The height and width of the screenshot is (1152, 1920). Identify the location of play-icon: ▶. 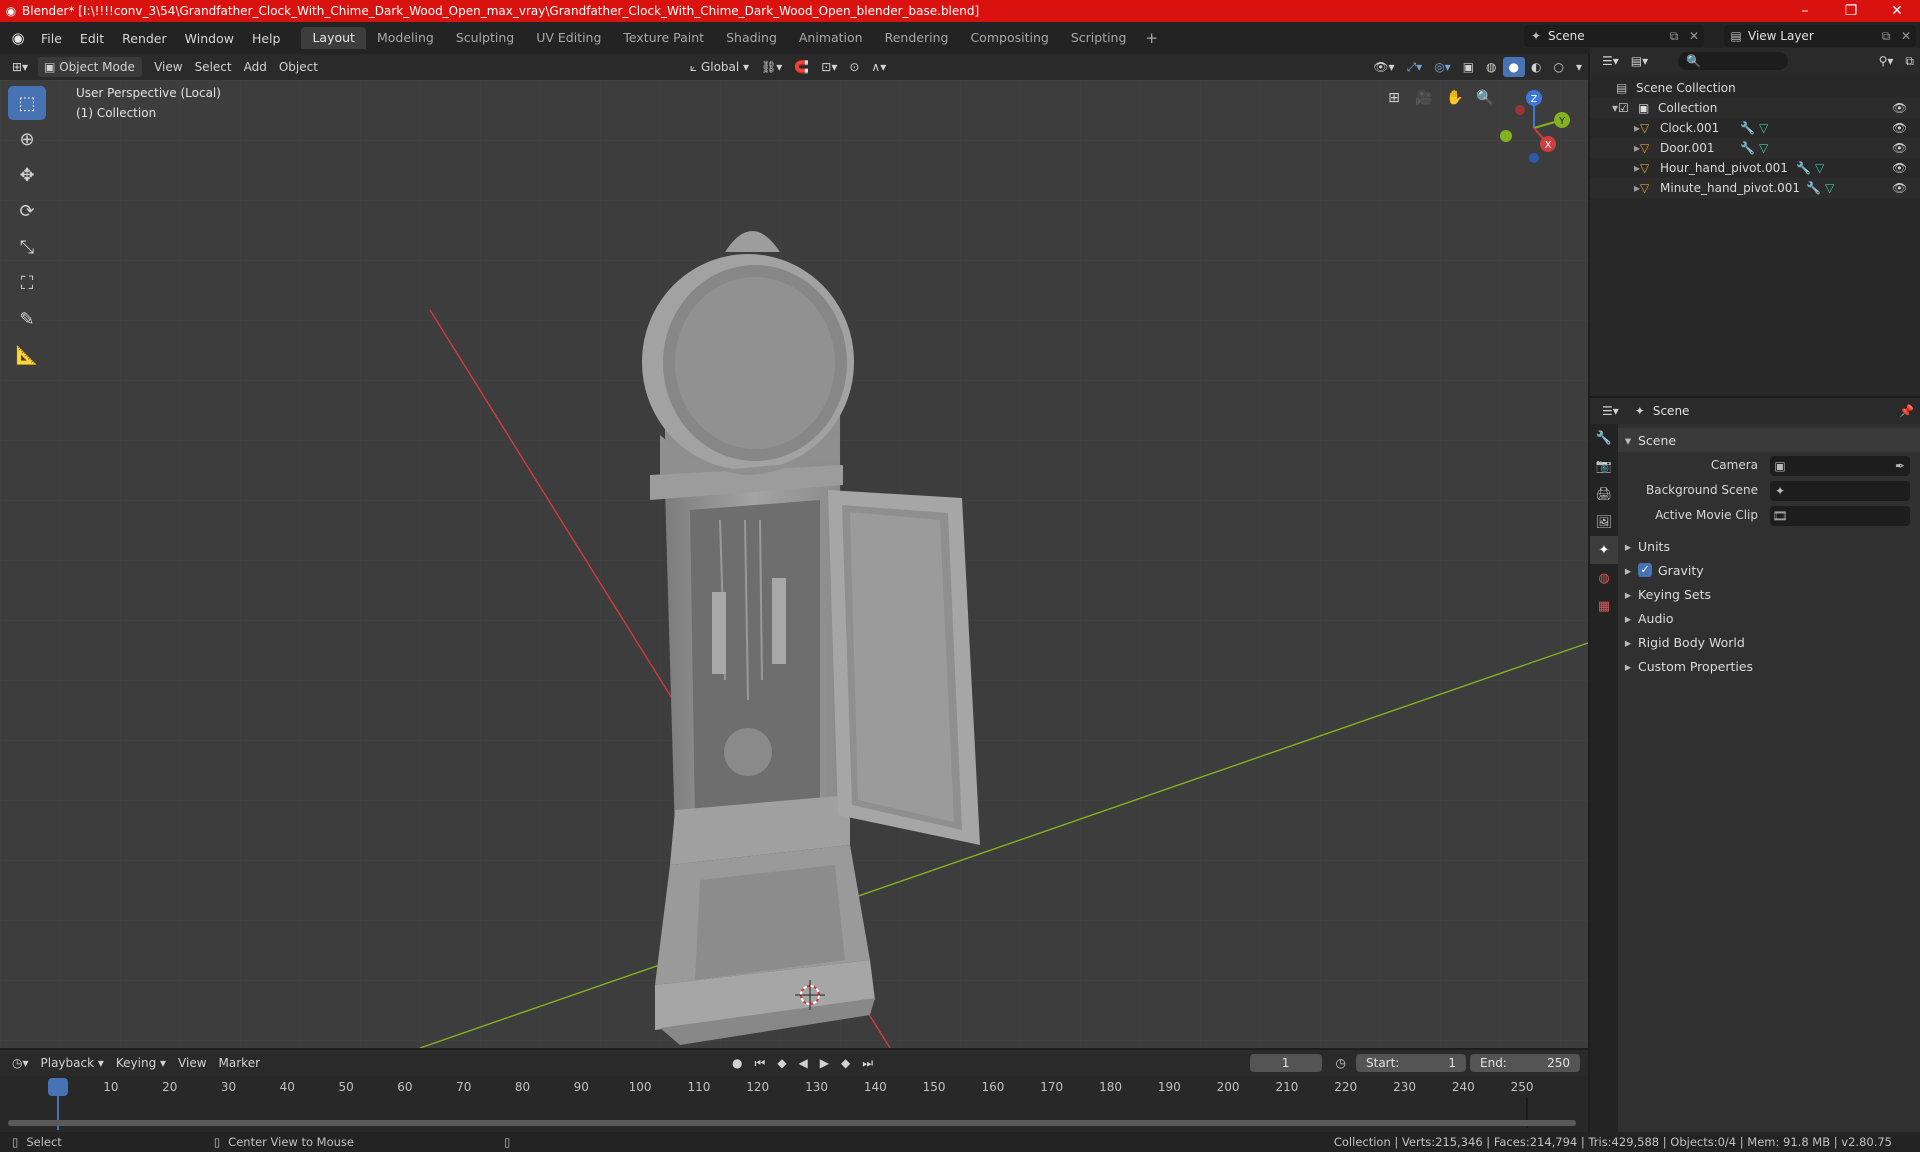
(824, 1063).